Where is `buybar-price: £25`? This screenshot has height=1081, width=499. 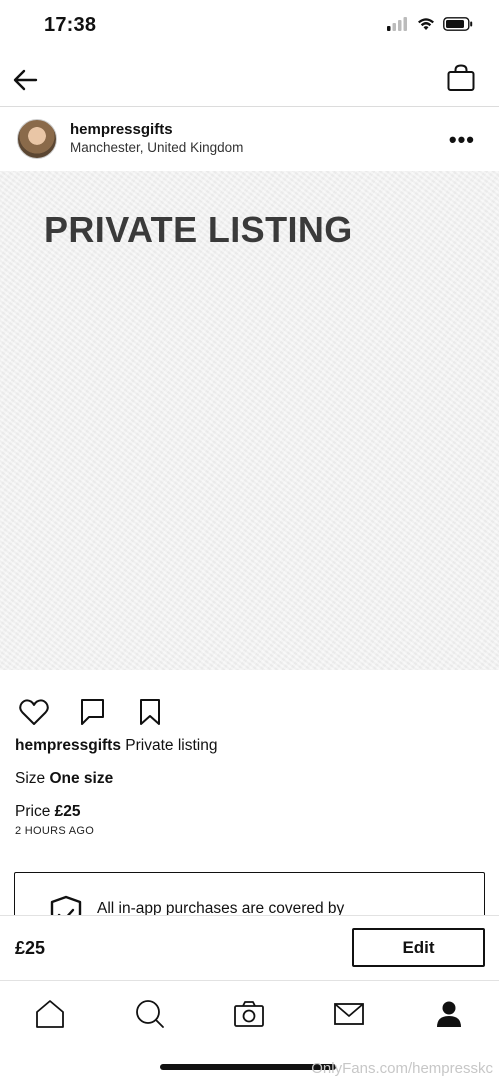 buybar-price: £25 is located at coordinates (30, 948).